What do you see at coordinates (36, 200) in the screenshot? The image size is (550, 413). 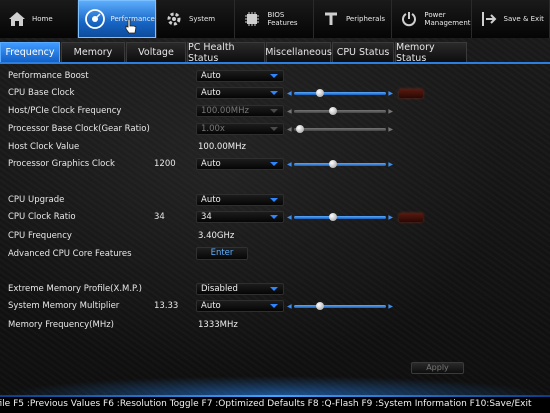 I see `setting-label: CPU Upgrade` at bounding box center [36, 200].